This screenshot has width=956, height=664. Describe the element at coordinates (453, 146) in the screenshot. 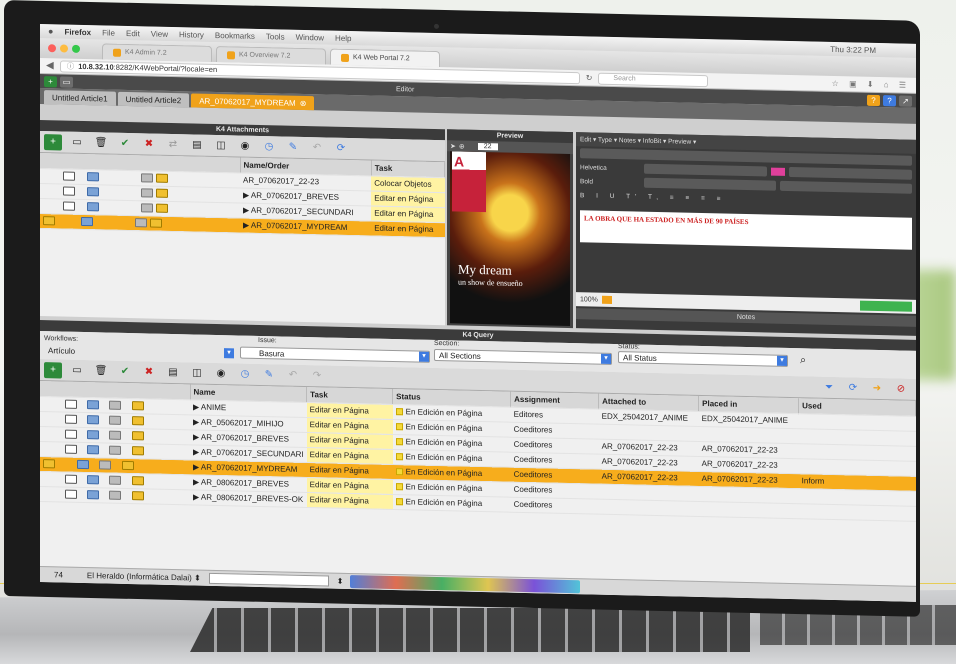

I see `pointer-icon: ➤` at that location.